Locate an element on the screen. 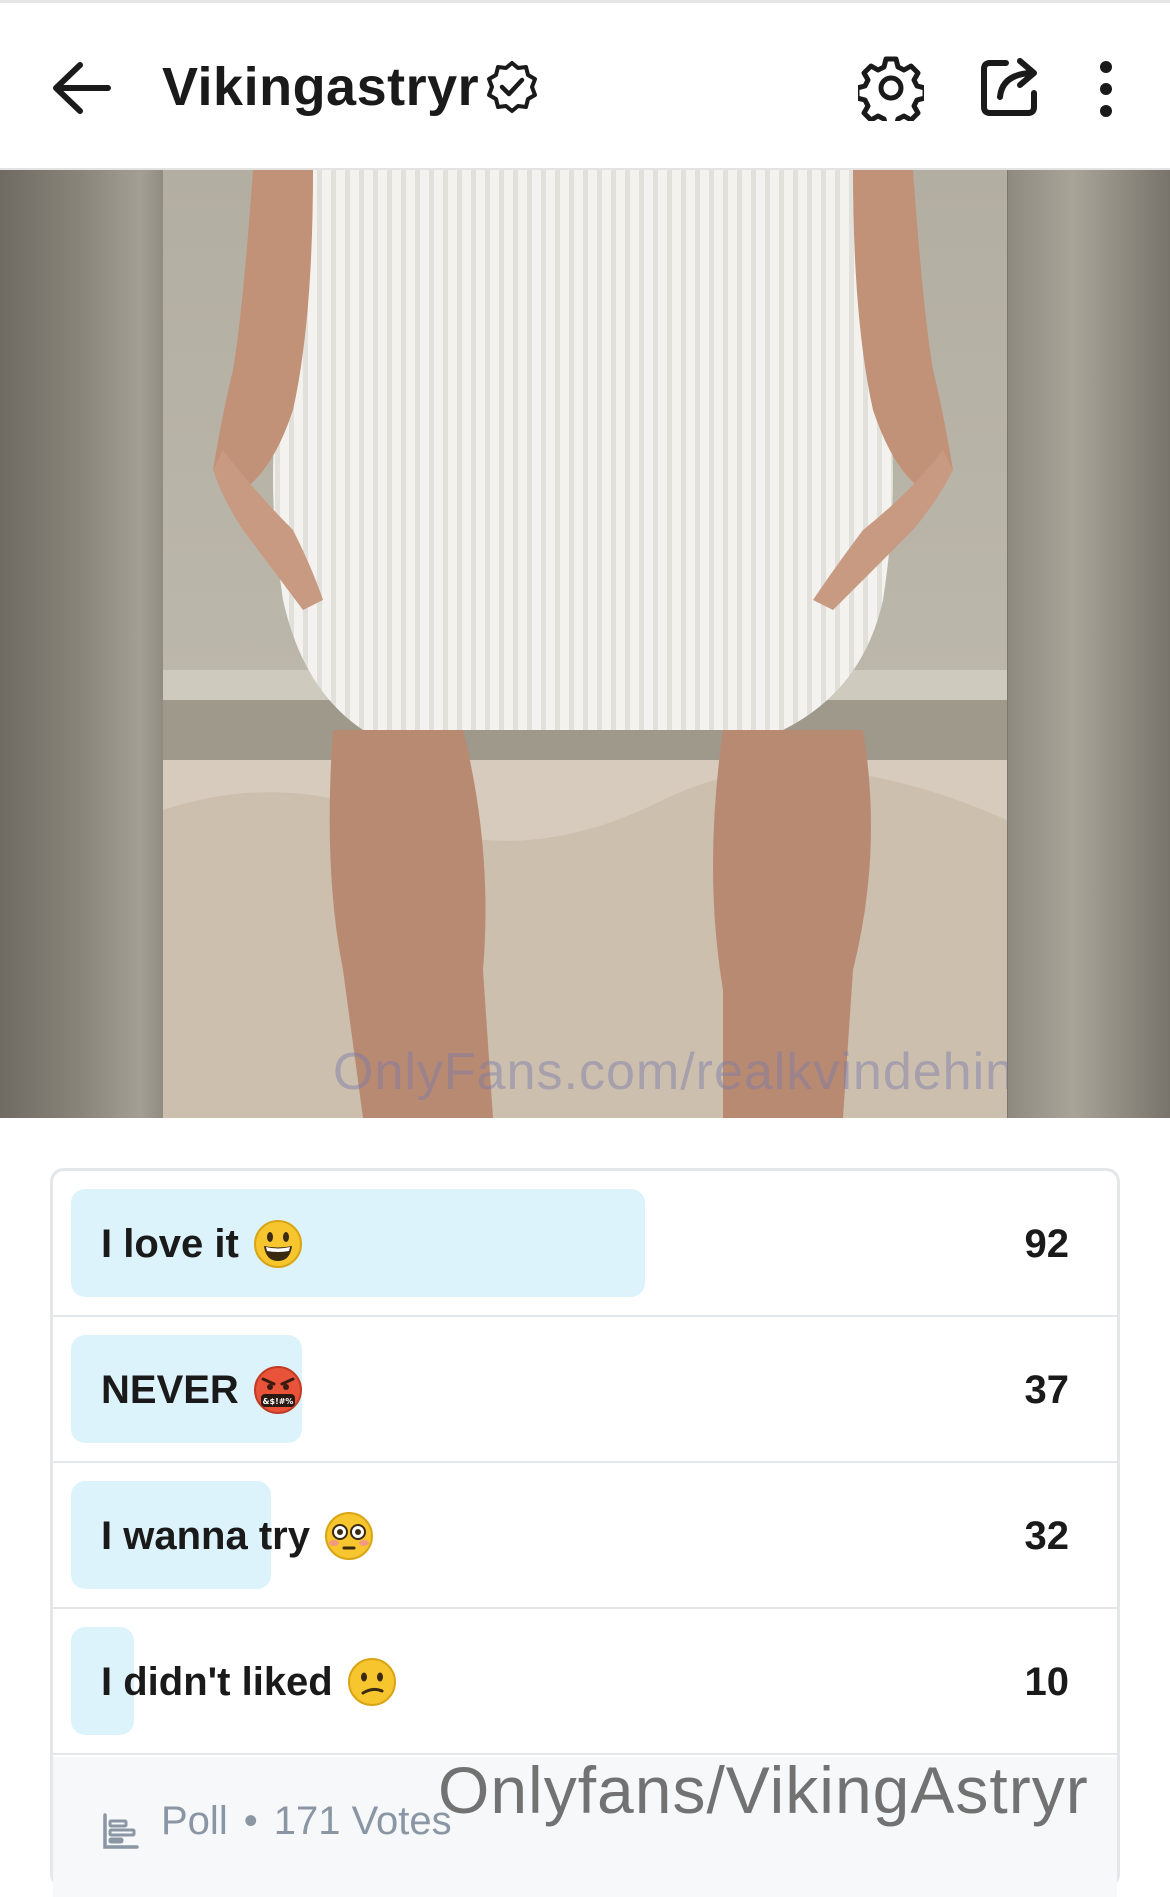  poll-option-label-group: I wanna try is located at coordinates (237, 1536).